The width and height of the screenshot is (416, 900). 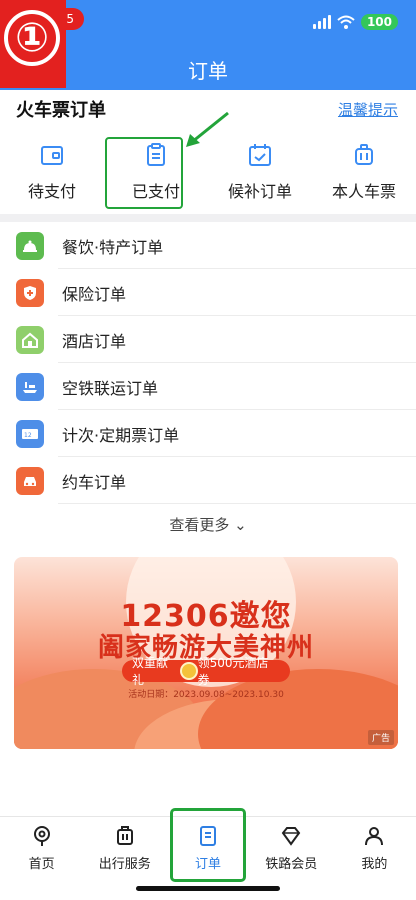 I want to click on train-orders-title: 火车票订单, so click(x=61, y=110).